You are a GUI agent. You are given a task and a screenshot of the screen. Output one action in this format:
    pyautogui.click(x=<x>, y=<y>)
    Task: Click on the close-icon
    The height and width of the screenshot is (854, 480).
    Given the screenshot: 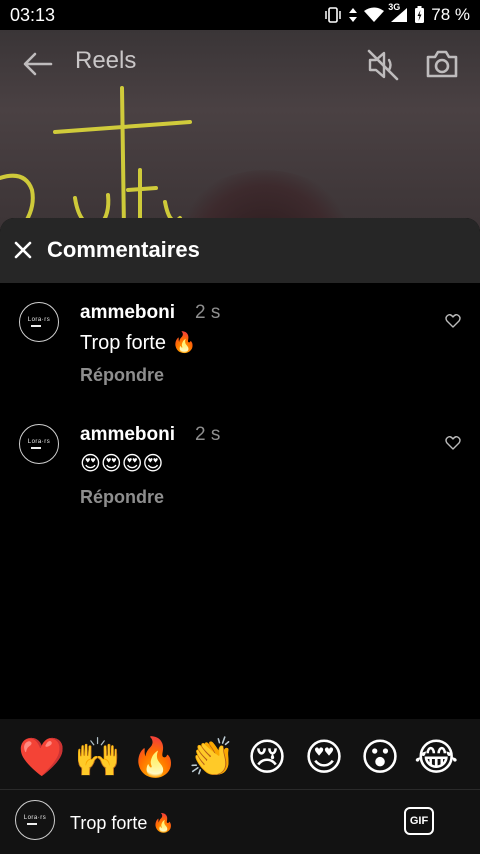 What is the action you would take?
    pyautogui.click(x=23, y=250)
    